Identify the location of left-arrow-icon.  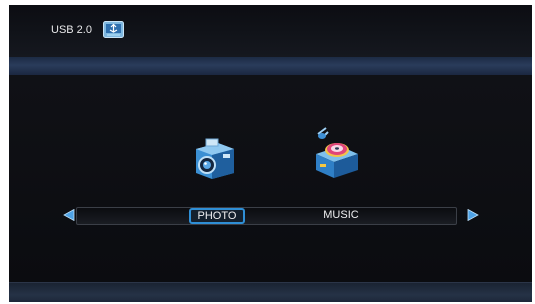
(69, 215).